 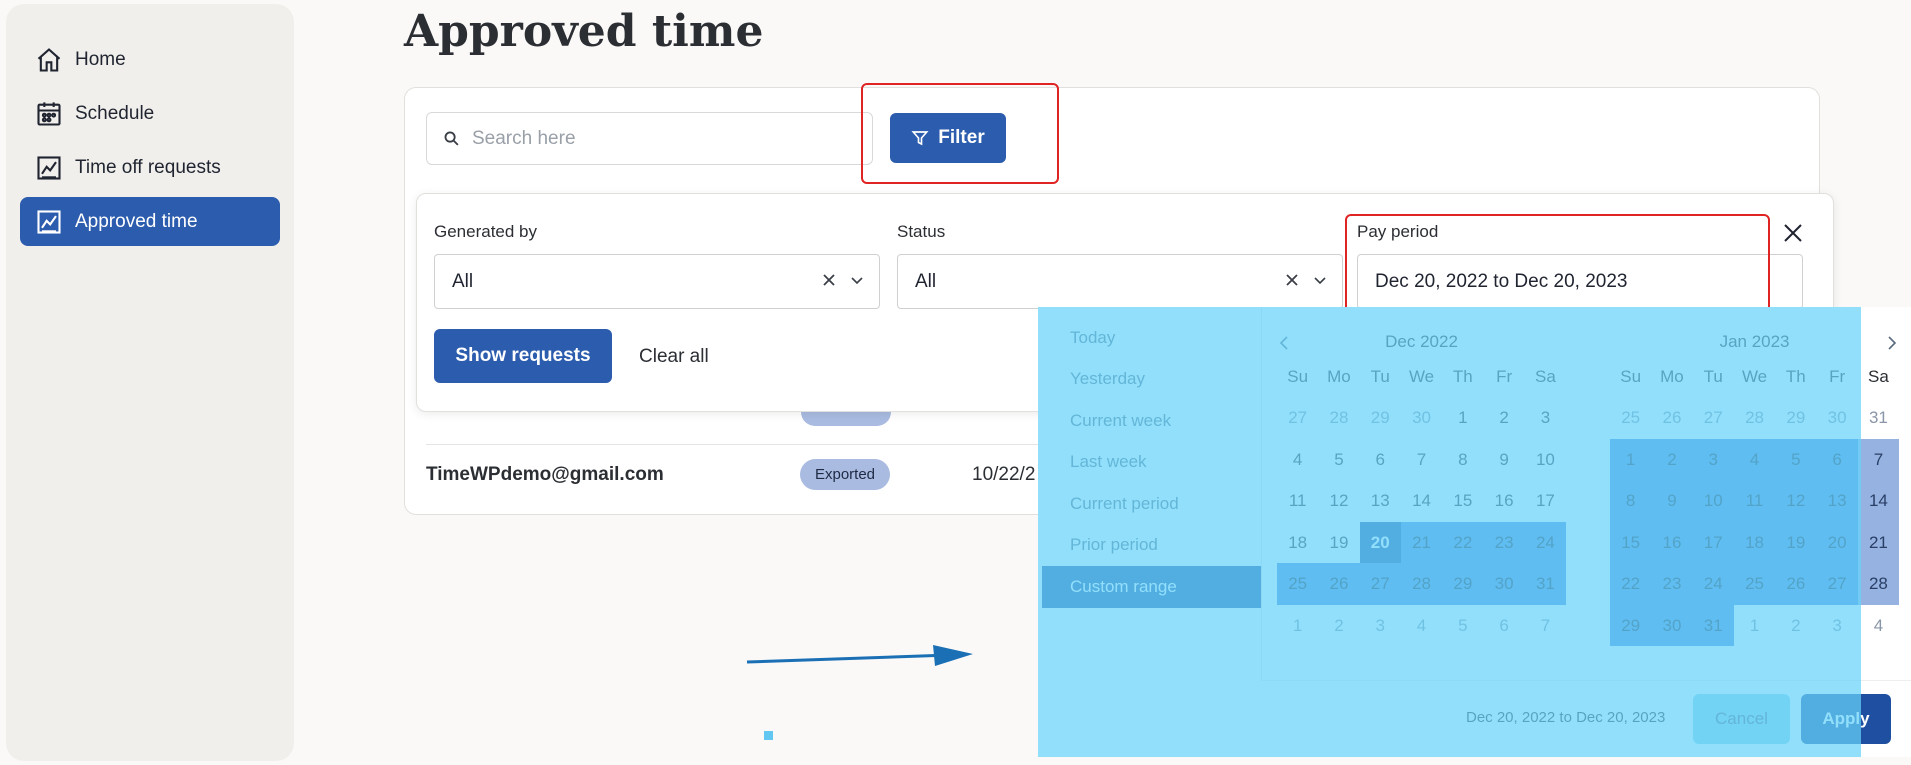 What do you see at coordinates (657, 281) in the screenshot?
I see `generated-by-select: All` at bounding box center [657, 281].